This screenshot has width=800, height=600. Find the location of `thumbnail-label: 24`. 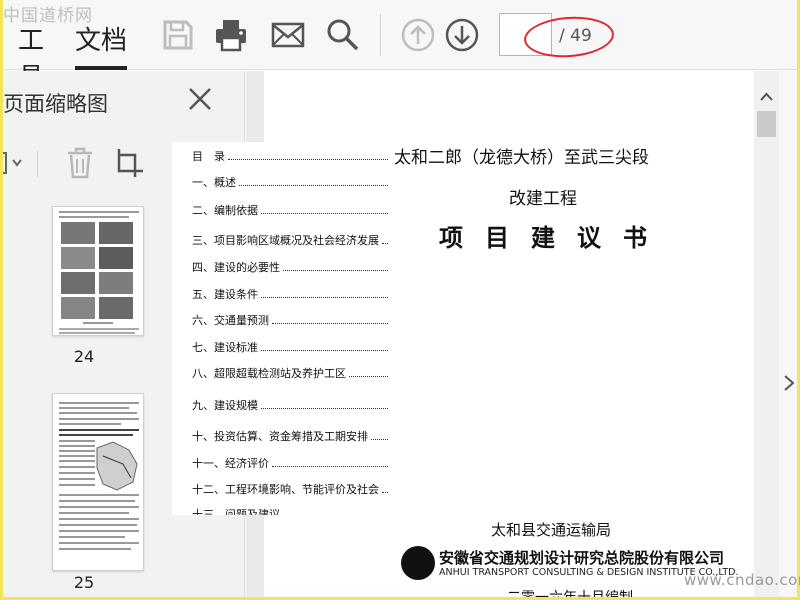

thumbnail-label: 24 is located at coordinates (84, 356).